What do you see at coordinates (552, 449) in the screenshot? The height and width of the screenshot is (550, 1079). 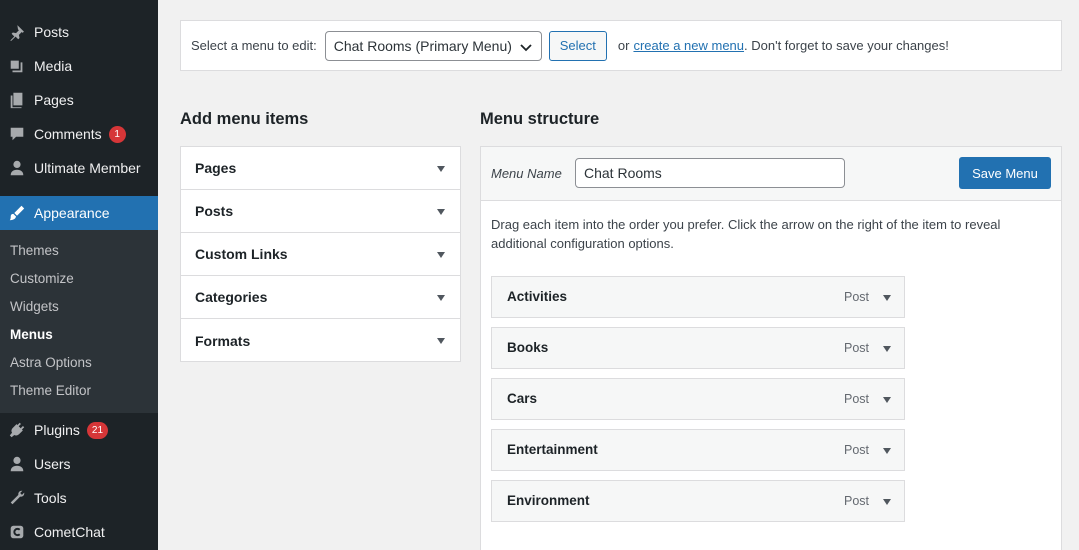 I see `menu-item-title: Entertainment` at bounding box center [552, 449].